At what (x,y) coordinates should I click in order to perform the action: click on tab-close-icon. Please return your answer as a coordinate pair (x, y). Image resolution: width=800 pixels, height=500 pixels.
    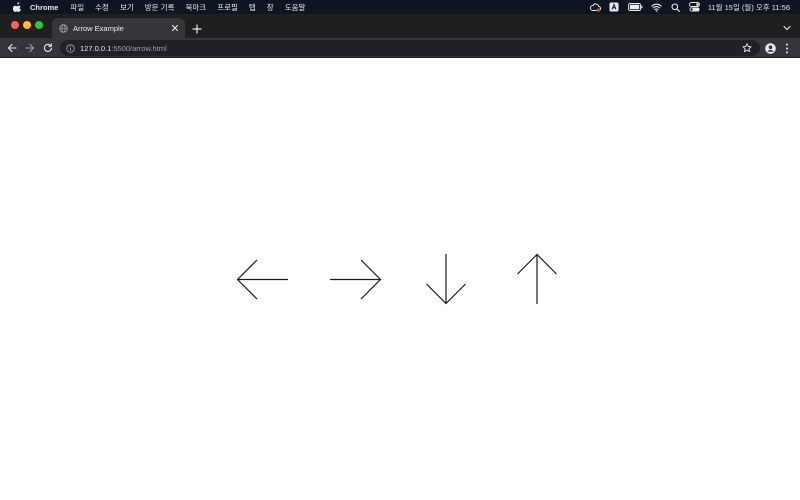
    Looking at the image, I should click on (175, 28).